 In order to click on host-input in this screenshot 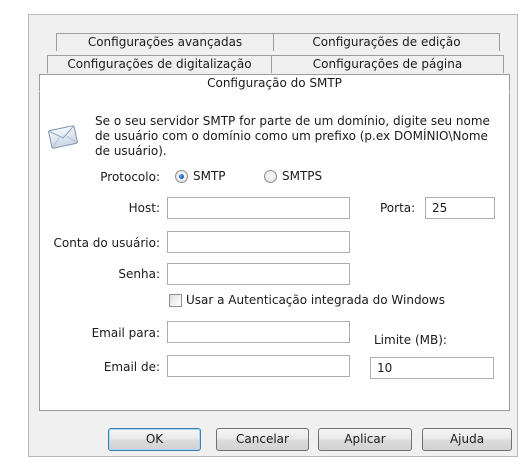, I will do `click(258, 208)`.